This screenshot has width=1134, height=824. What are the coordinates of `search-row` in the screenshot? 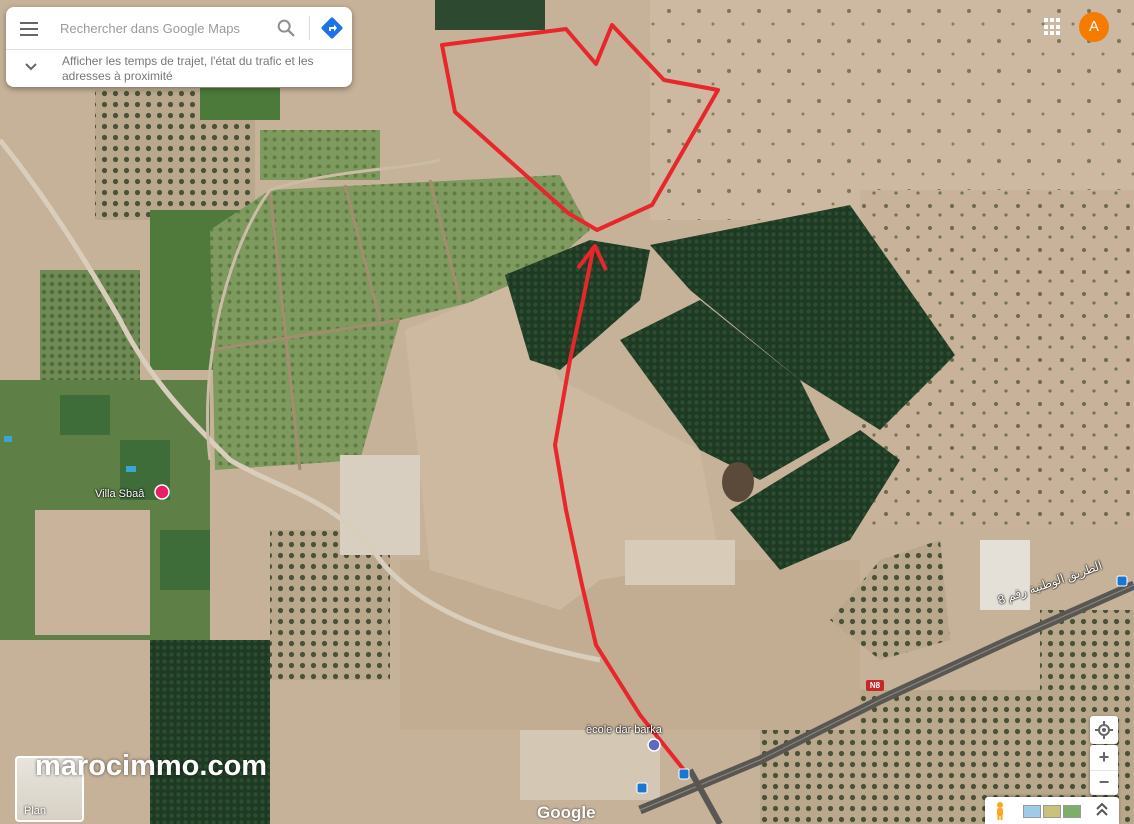 It's located at (179, 28).